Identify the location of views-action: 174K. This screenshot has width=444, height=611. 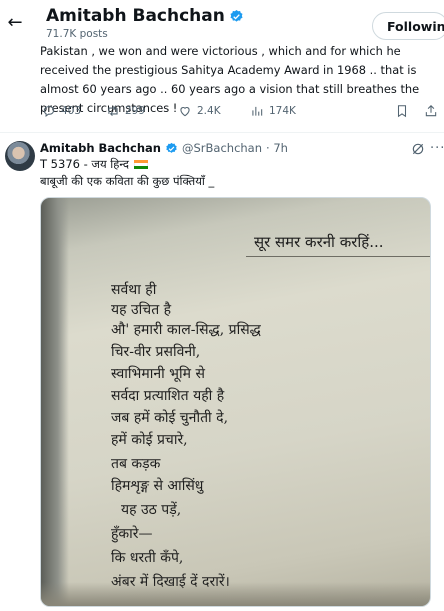
(273, 111).